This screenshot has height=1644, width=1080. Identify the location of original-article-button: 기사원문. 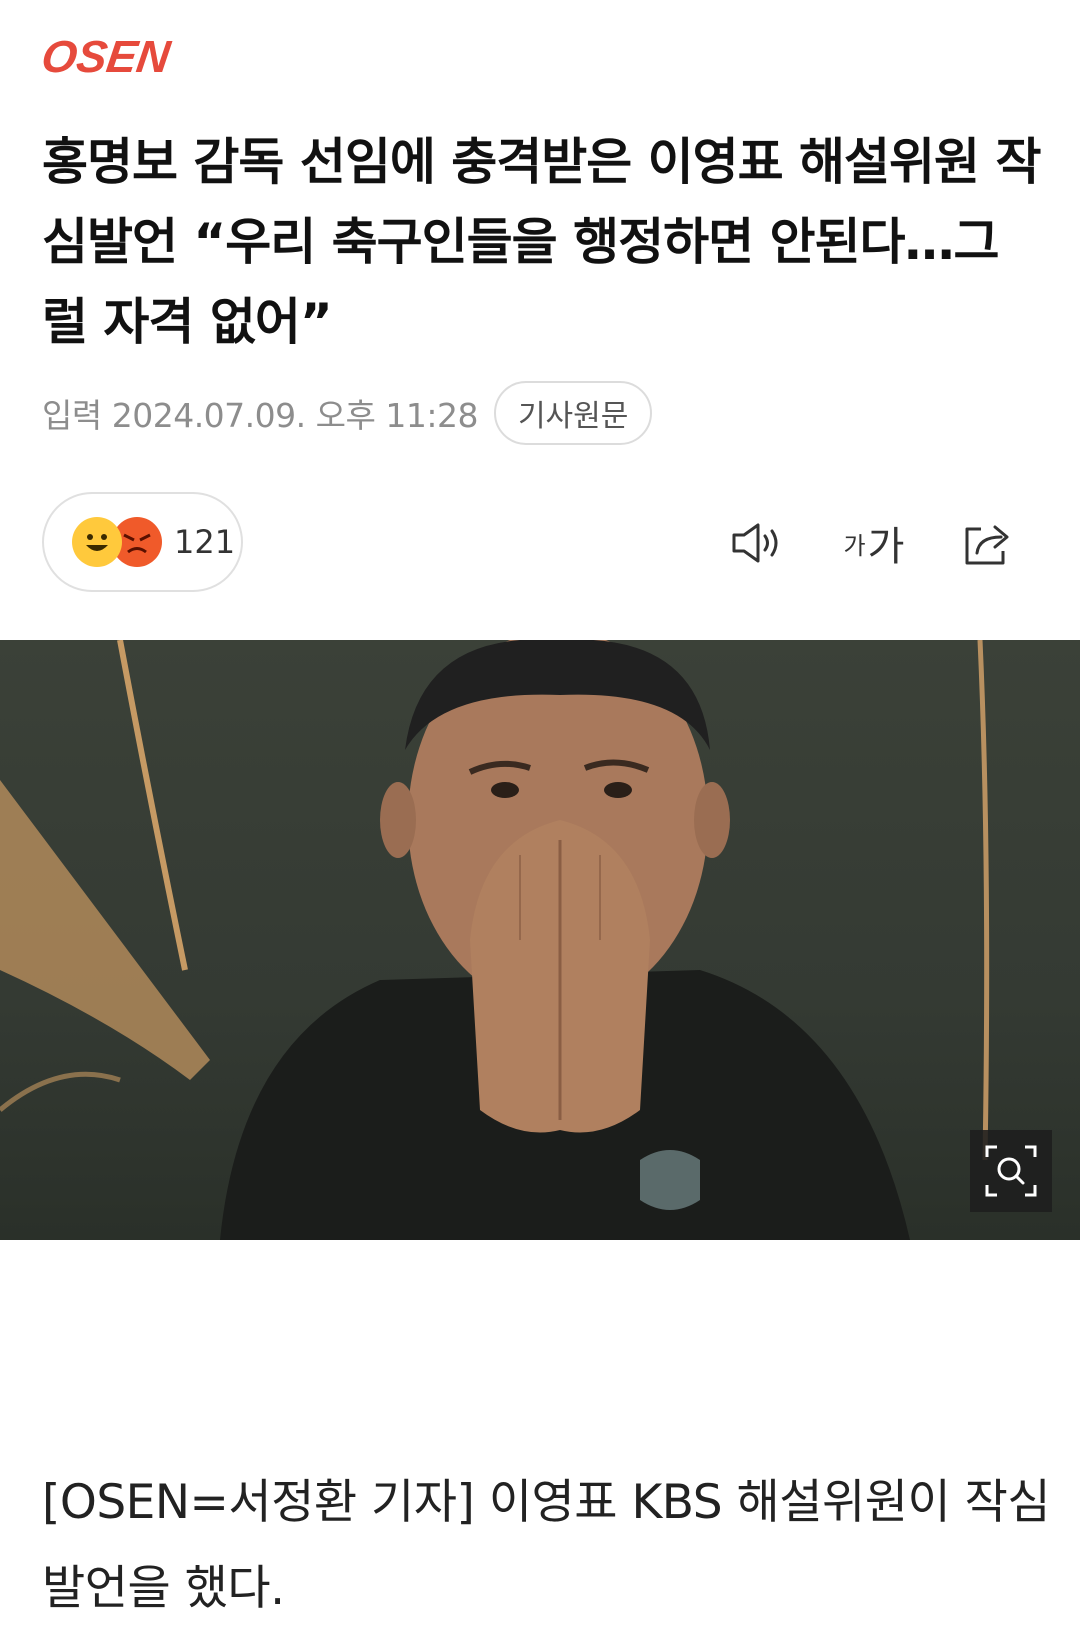
(573, 413).